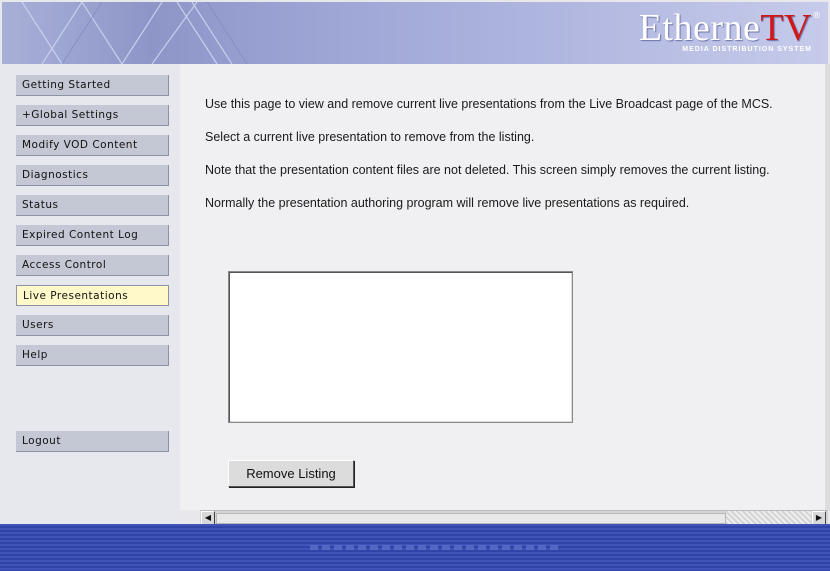  Describe the element at coordinates (400, 347) in the screenshot. I see `live-presentations-listbox` at that location.